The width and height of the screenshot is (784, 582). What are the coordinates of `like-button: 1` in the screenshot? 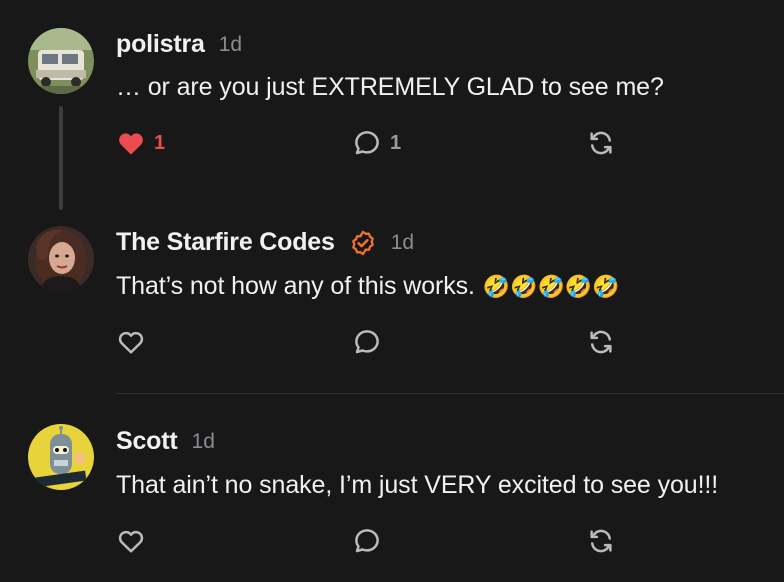 It's located at (140, 143).